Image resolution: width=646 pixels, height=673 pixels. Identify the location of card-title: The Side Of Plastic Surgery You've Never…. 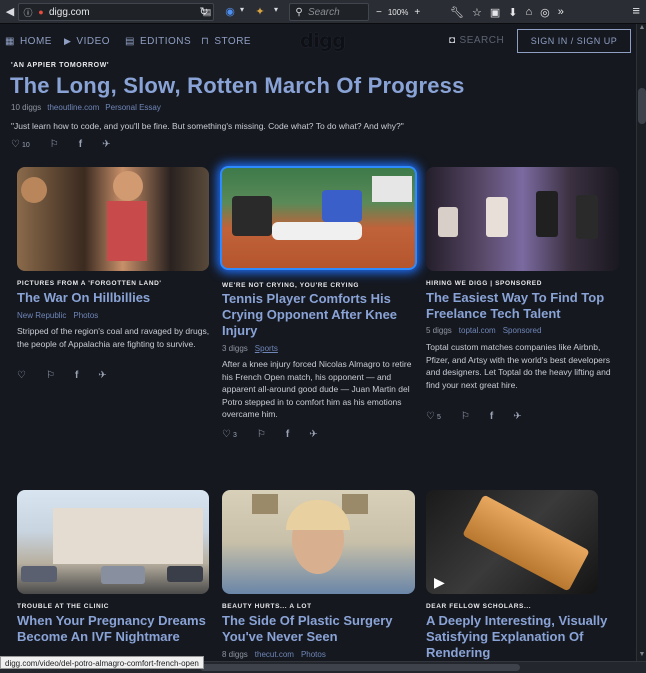
(320, 629).